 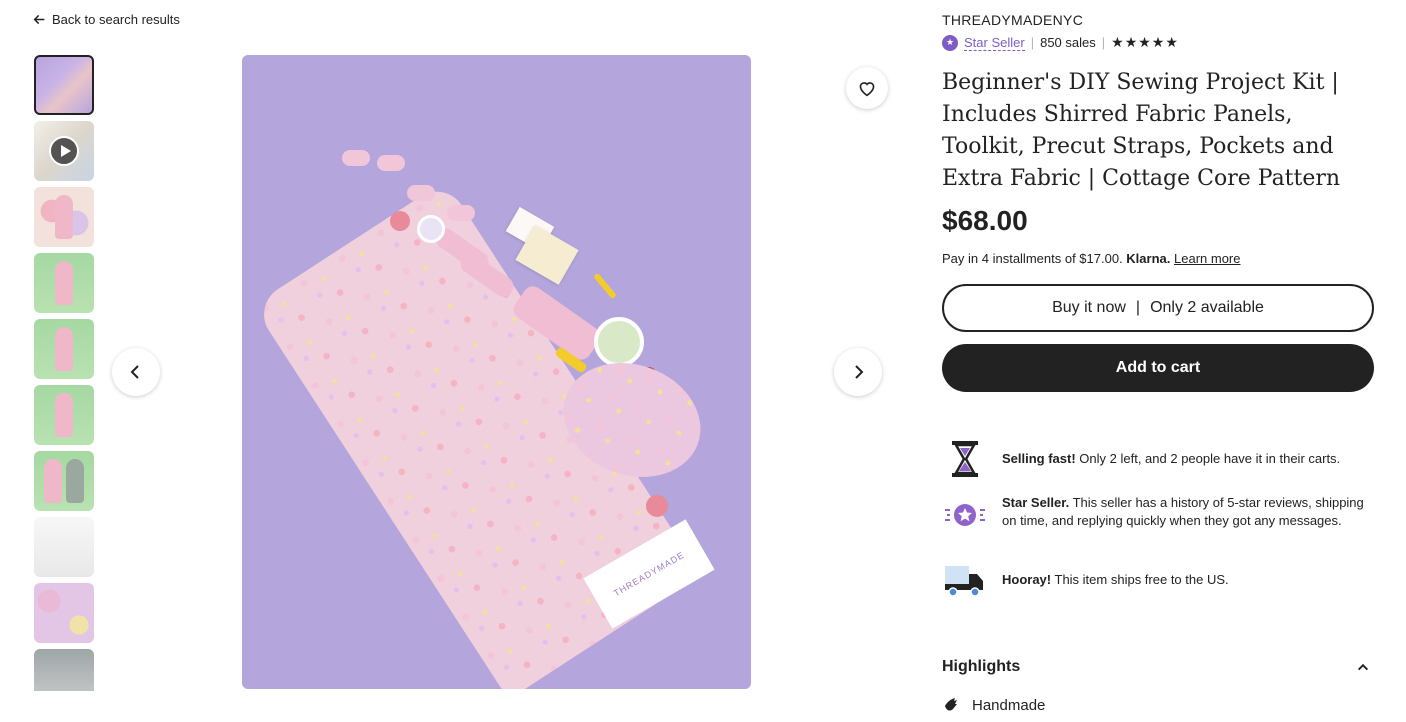 I want to click on klarna-brand: Klarna., so click(x=1148, y=258).